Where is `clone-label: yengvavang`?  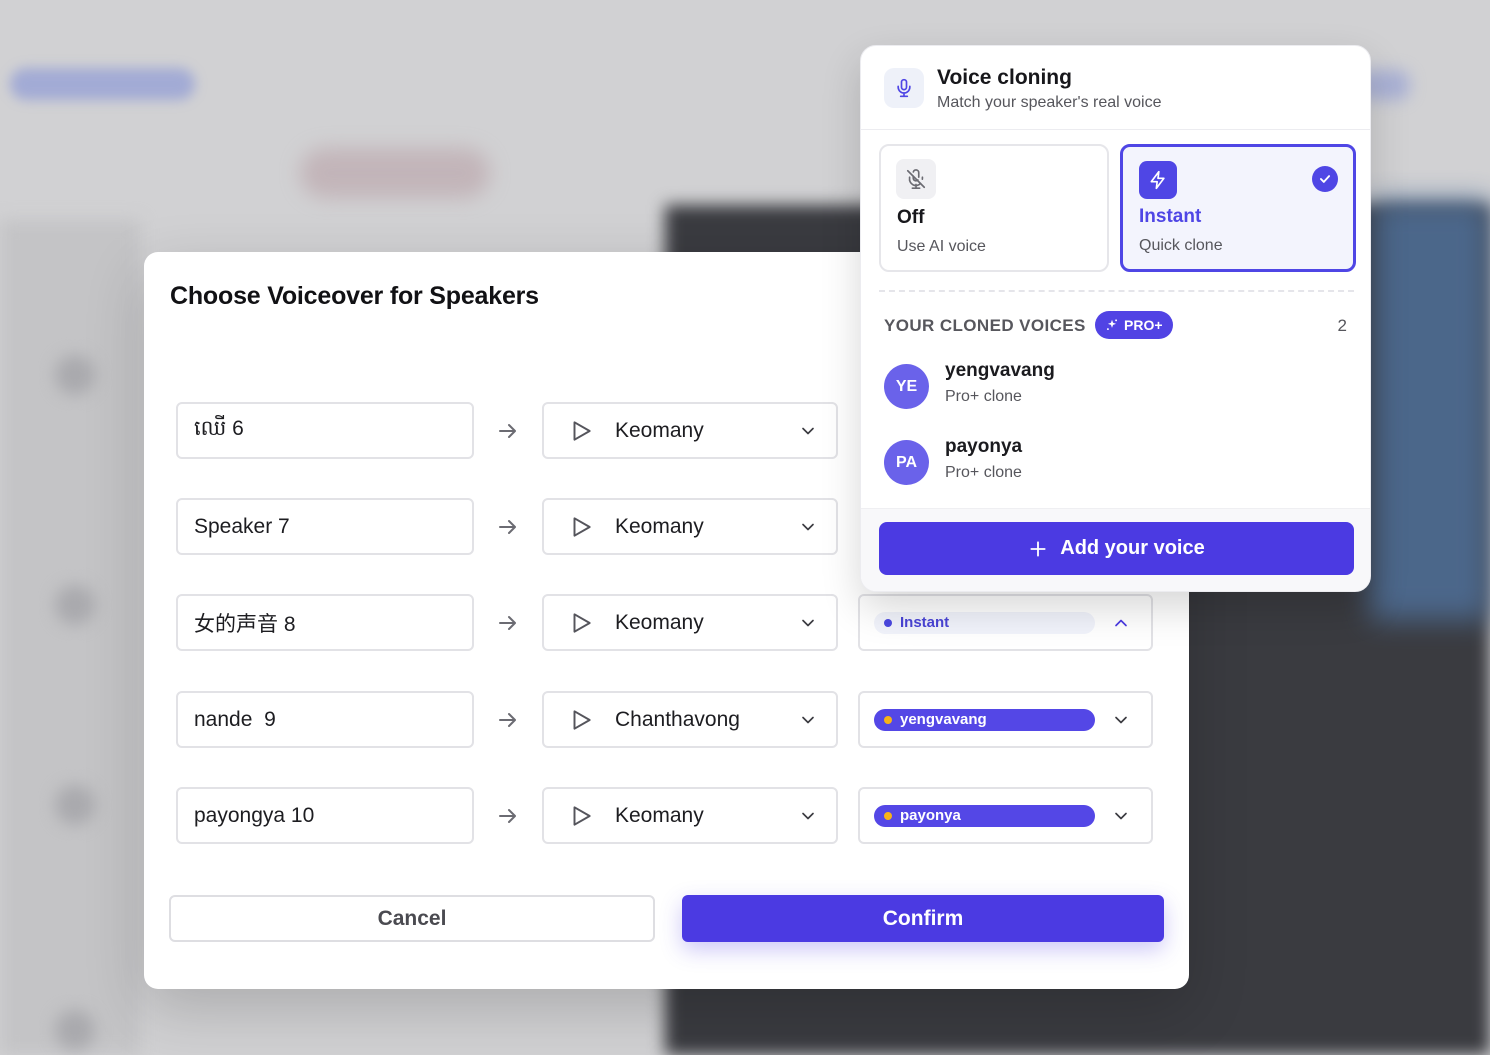 clone-label: yengvavang is located at coordinates (943, 719).